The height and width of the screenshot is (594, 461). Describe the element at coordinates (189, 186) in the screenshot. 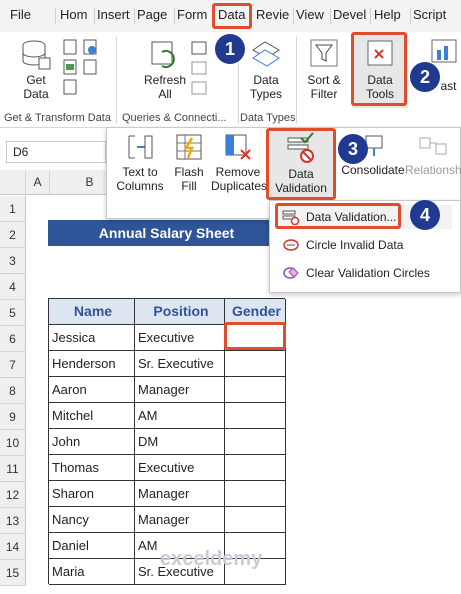

I see `flash-fill-label-2: Fill` at that location.